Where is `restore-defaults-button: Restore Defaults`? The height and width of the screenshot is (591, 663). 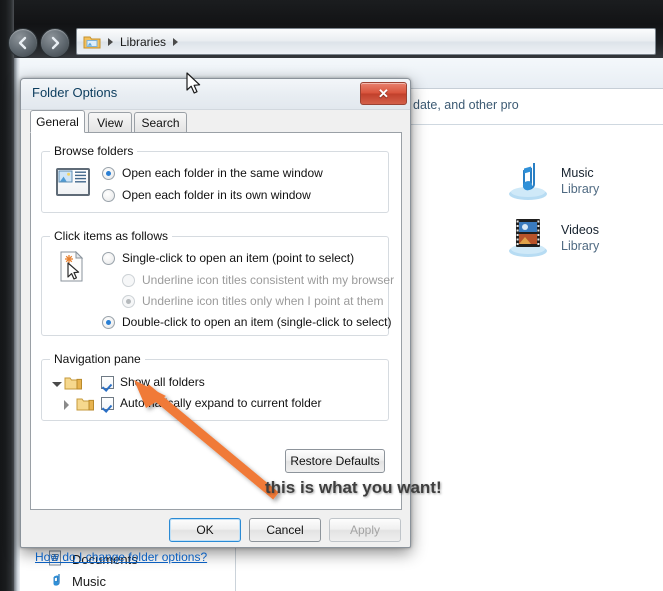 restore-defaults-button: Restore Defaults is located at coordinates (335, 461).